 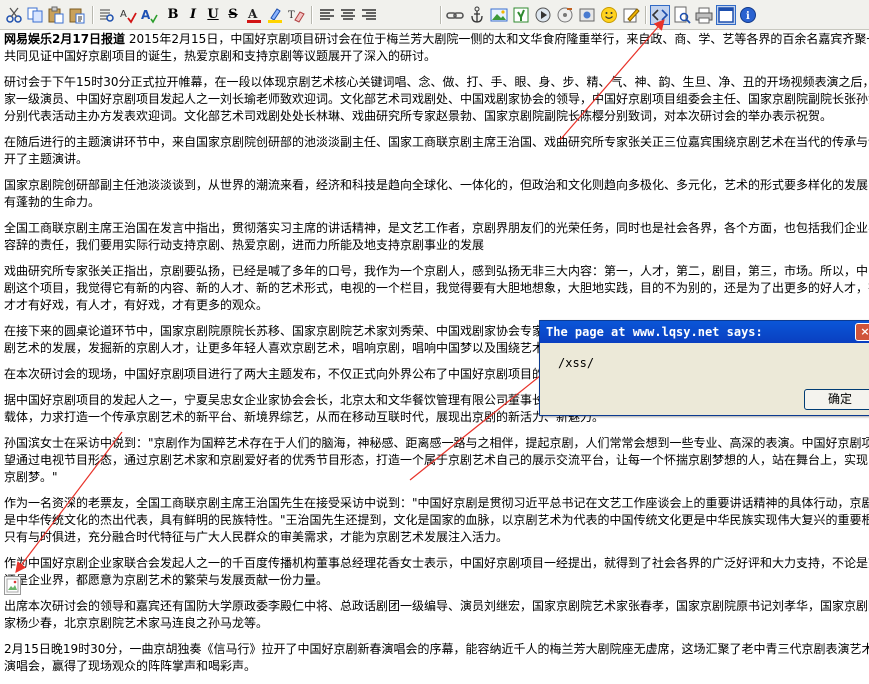 What do you see at coordinates (348, 15) in the screenshot?
I see `align-center-icon` at bounding box center [348, 15].